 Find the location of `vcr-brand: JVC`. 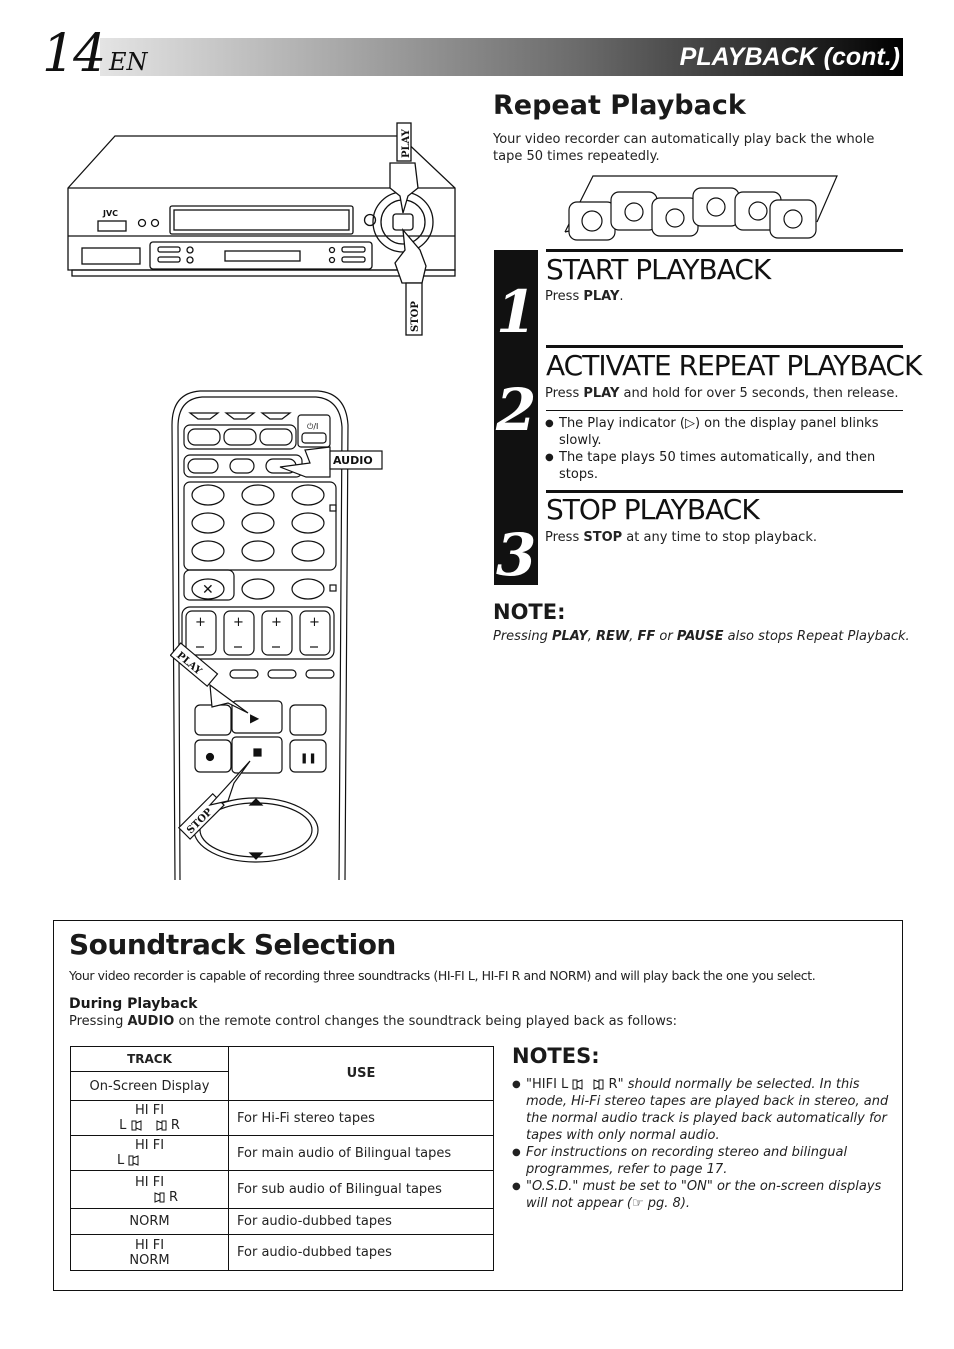

vcr-brand: JVC is located at coordinates (110, 213).